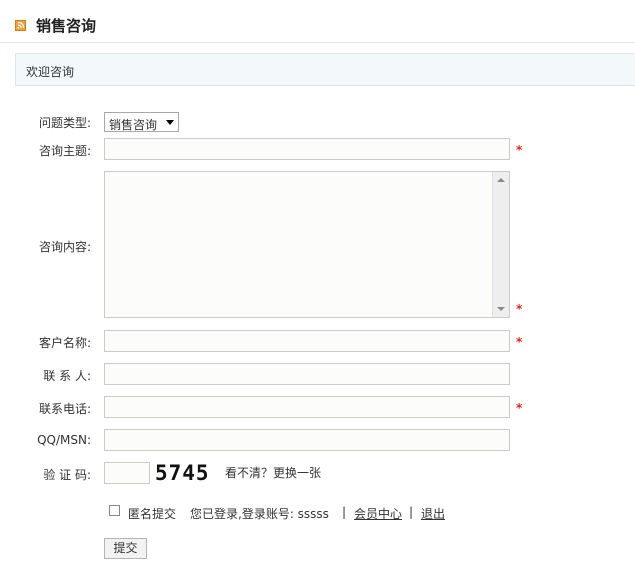  I want to click on logged-in-text: 您已登录,登录账号: sssss, so click(259, 514).